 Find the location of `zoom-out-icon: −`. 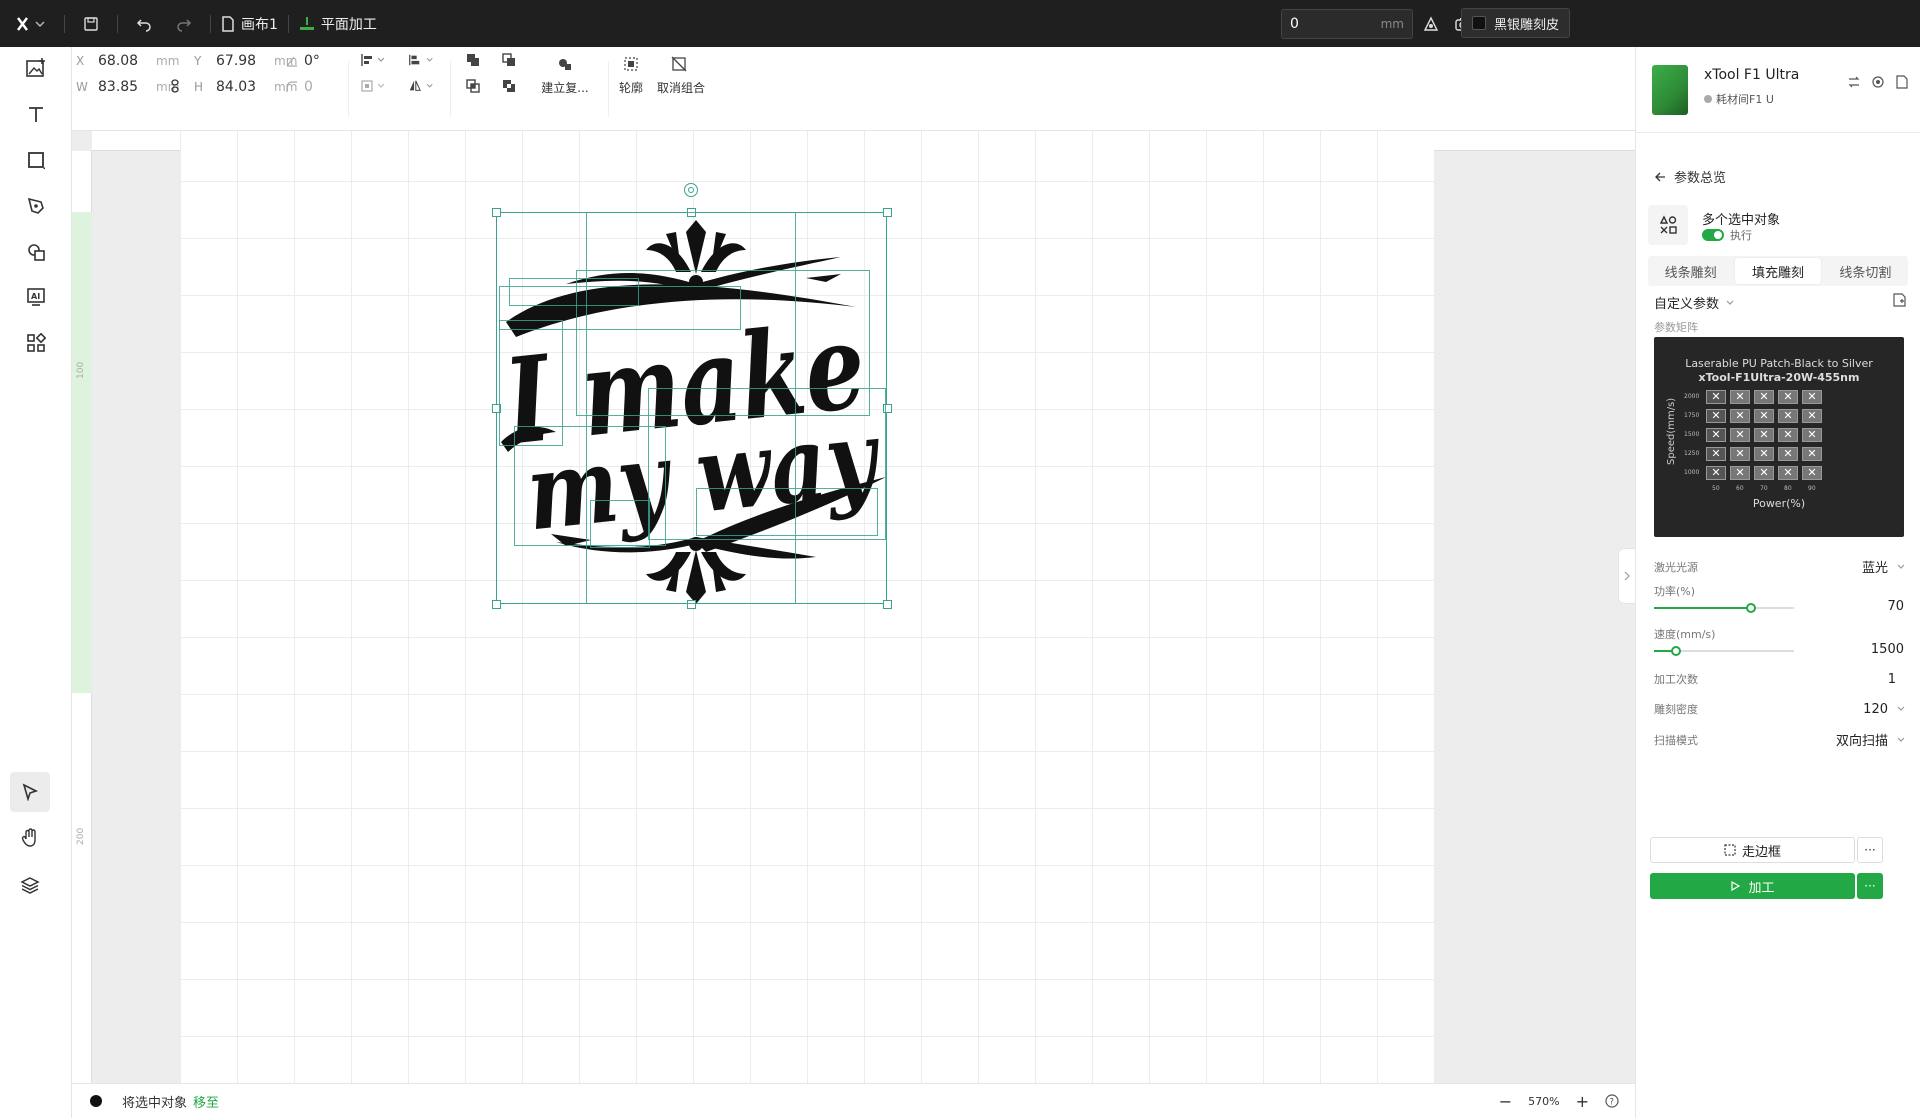

zoom-out-icon: − is located at coordinates (1505, 1101).